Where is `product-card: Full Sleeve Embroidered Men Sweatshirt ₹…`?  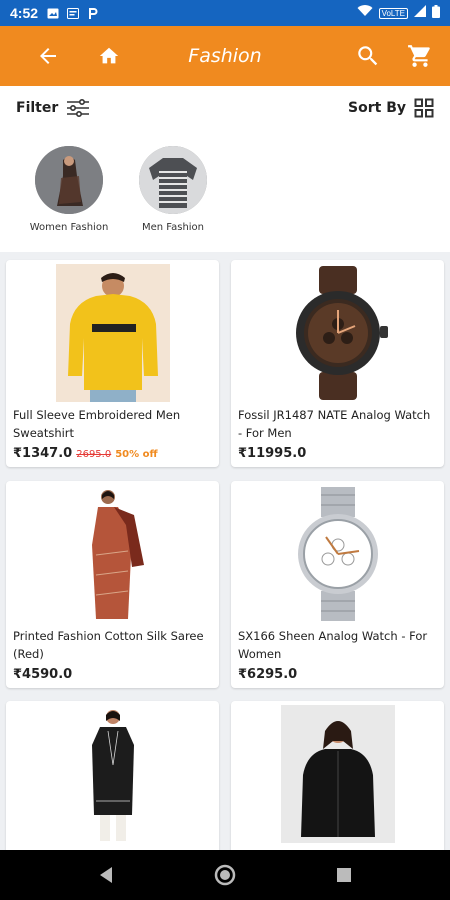
product-card: Full Sleeve Embroidered Men Sweatshirt ₹… is located at coordinates (112, 363).